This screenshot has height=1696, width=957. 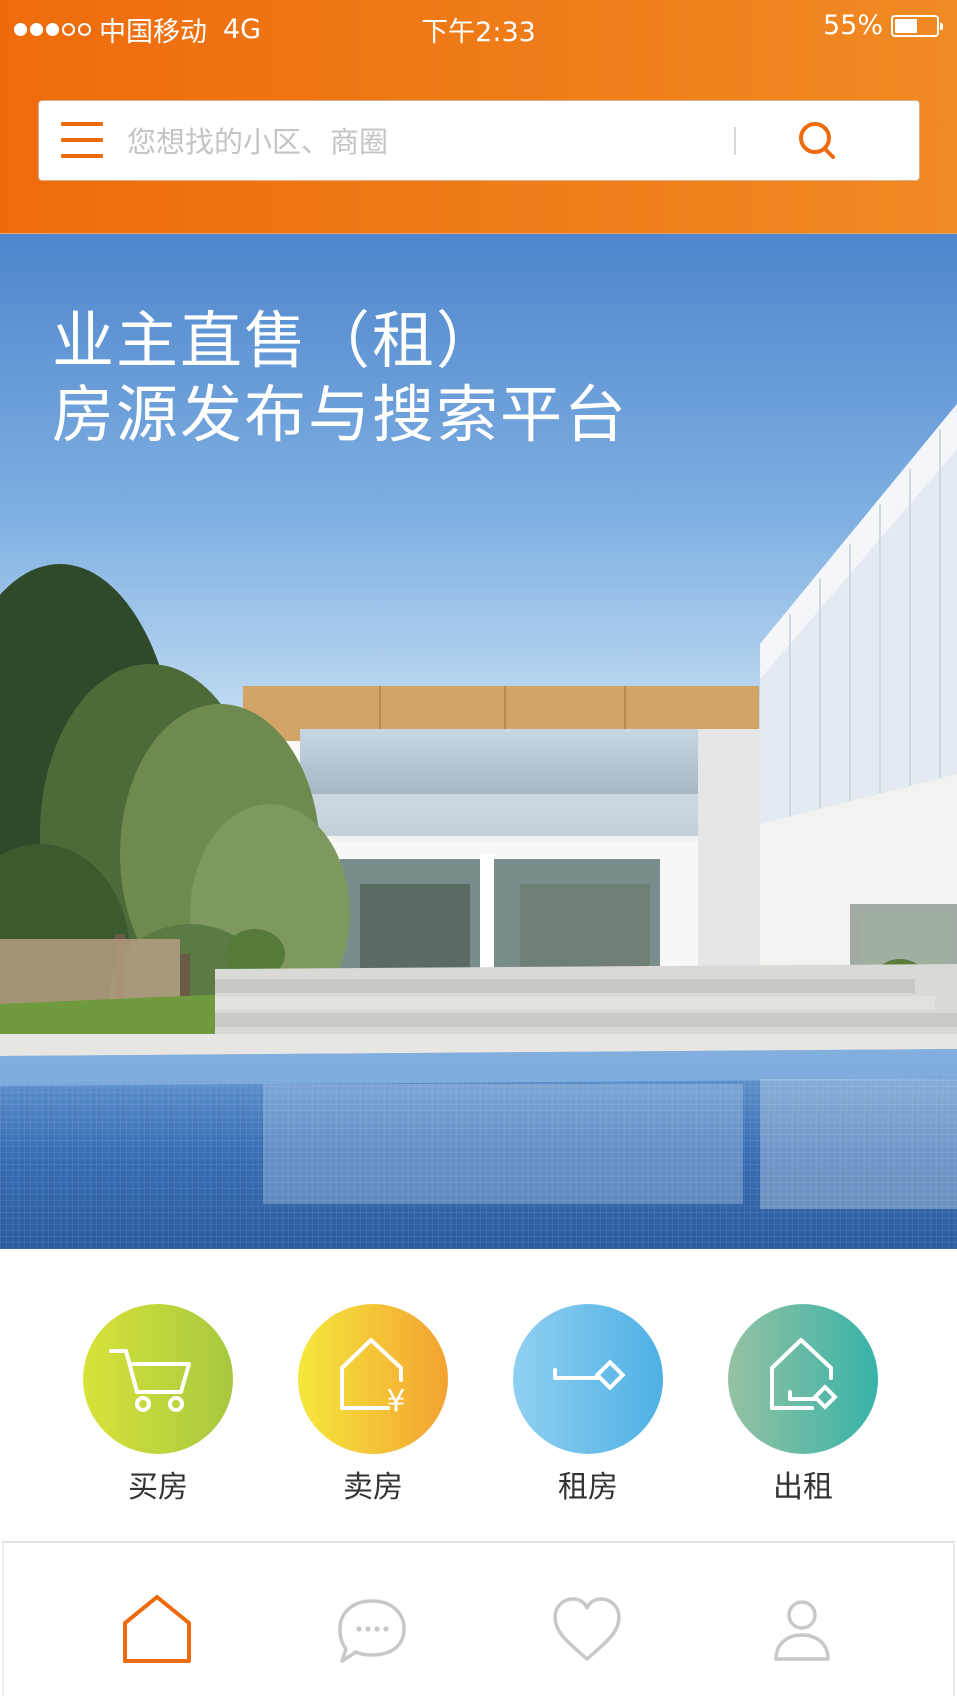 I want to click on category-lease-button: 出租, so click(x=803, y=1405).